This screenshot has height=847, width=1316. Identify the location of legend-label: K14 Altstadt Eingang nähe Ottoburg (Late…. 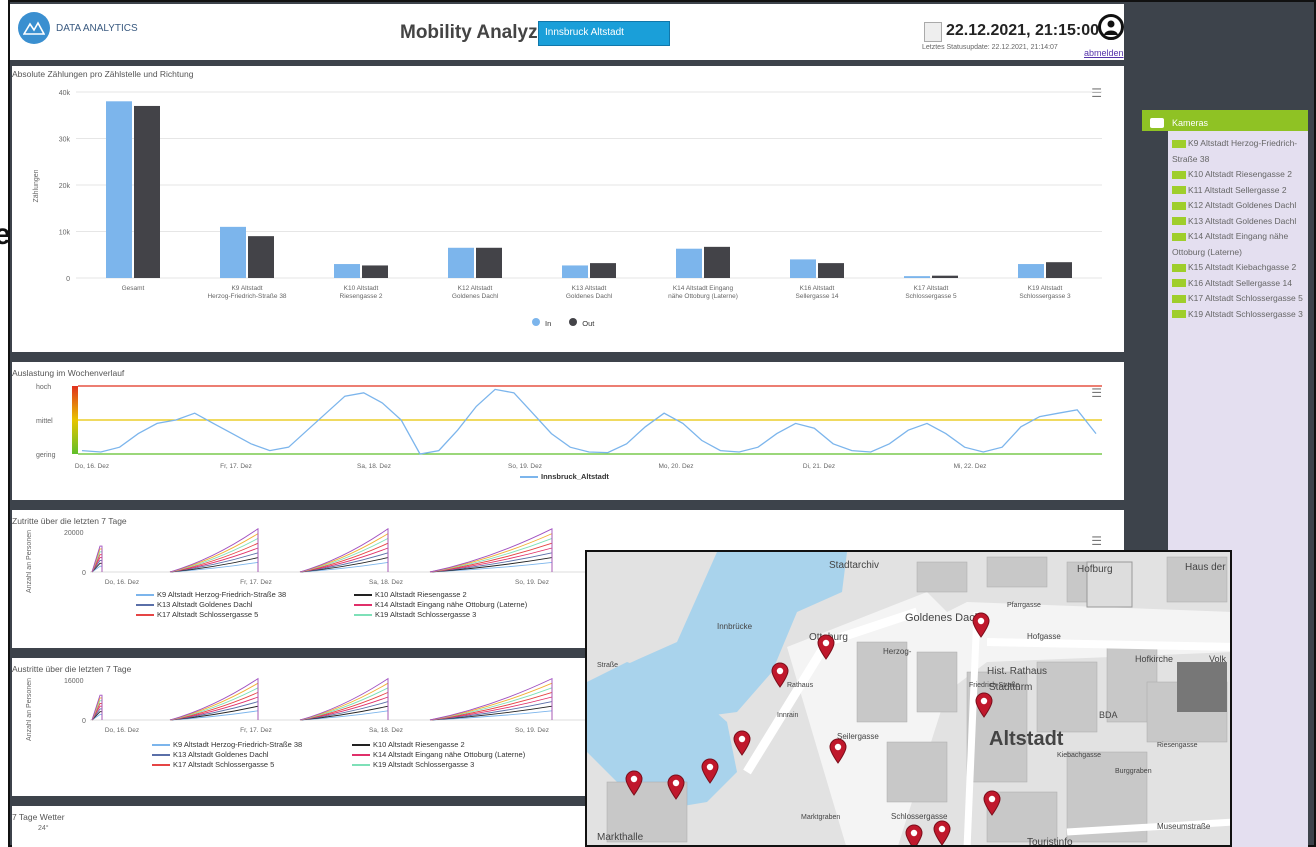
(449, 754).